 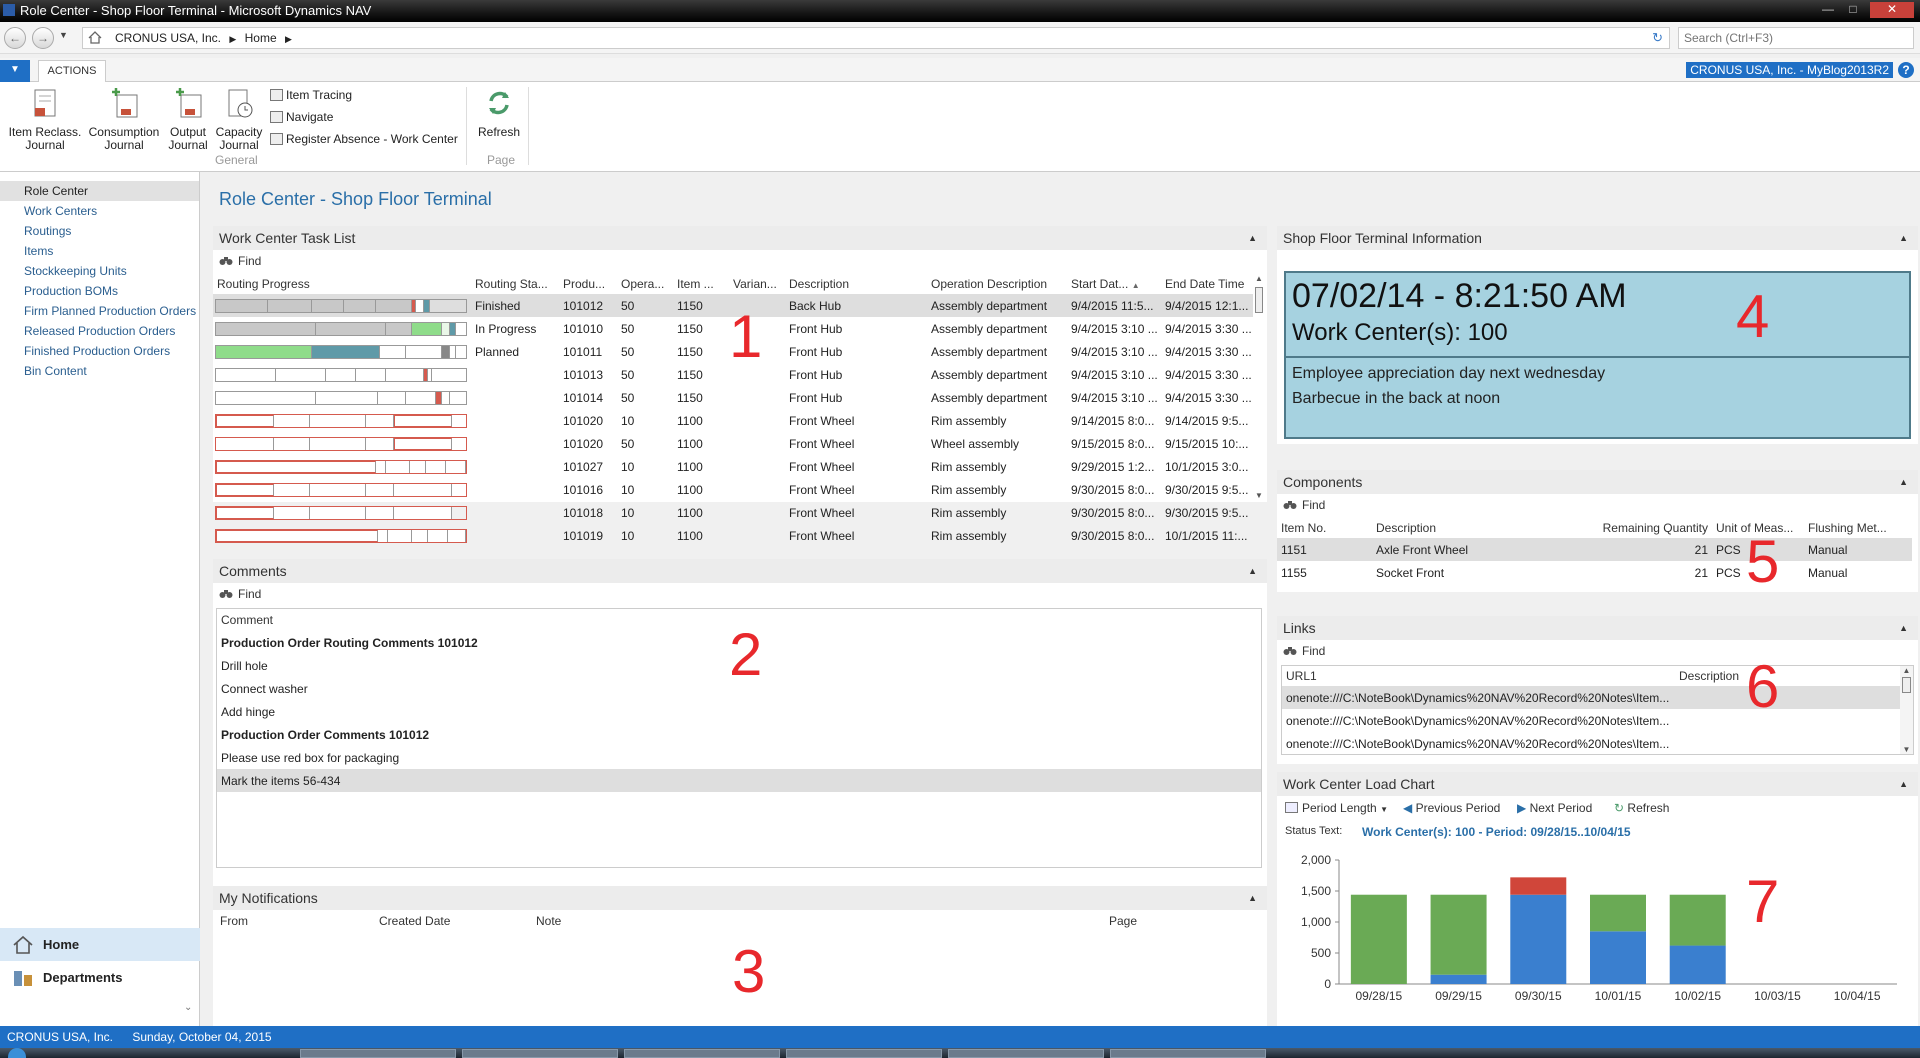 What do you see at coordinates (99, 351) in the screenshot?
I see `nav-item-finished-orders: Finished Production Orders` at bounding box center [99, 351].